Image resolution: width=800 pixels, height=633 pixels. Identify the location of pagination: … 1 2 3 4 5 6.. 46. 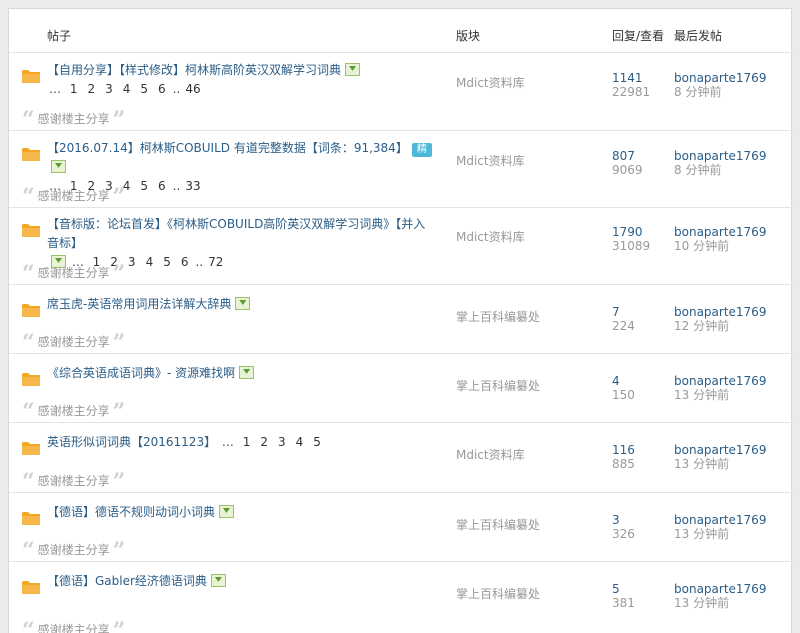
(126, 89).